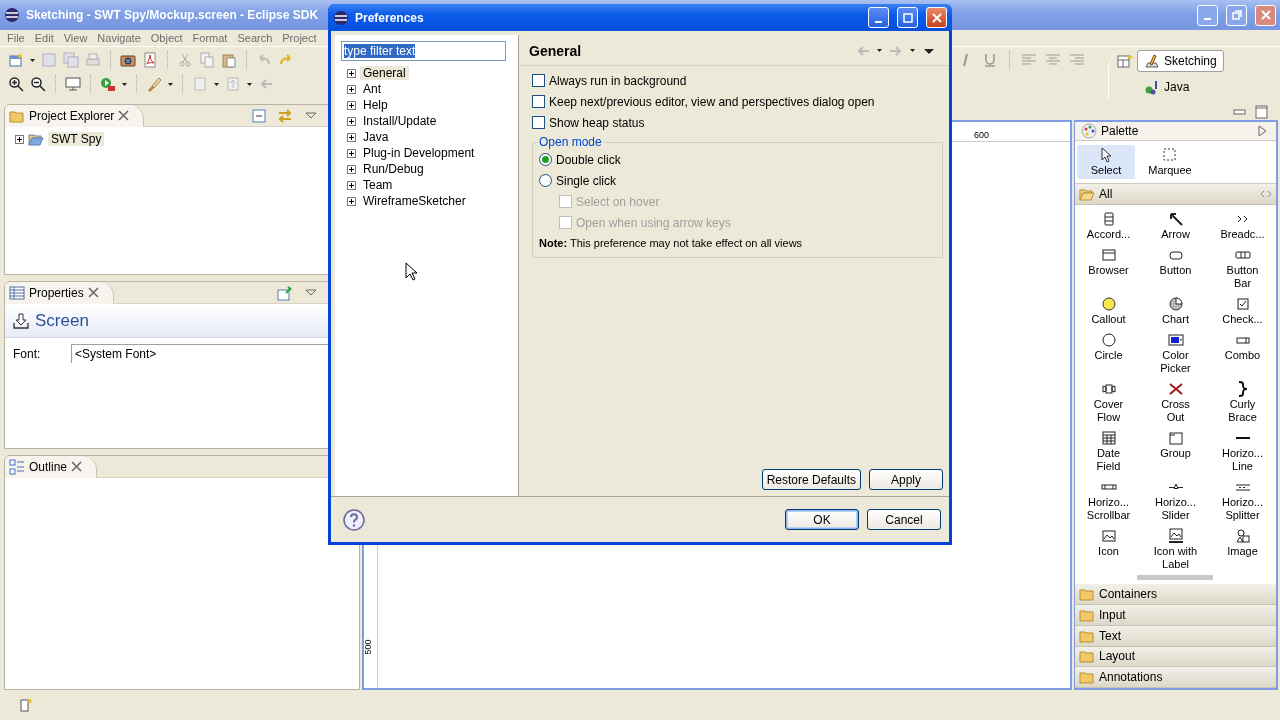 The width and height of the screenshot is (1280, 720). I want to click on palette-tool: Marquee, so click(1170, 161).